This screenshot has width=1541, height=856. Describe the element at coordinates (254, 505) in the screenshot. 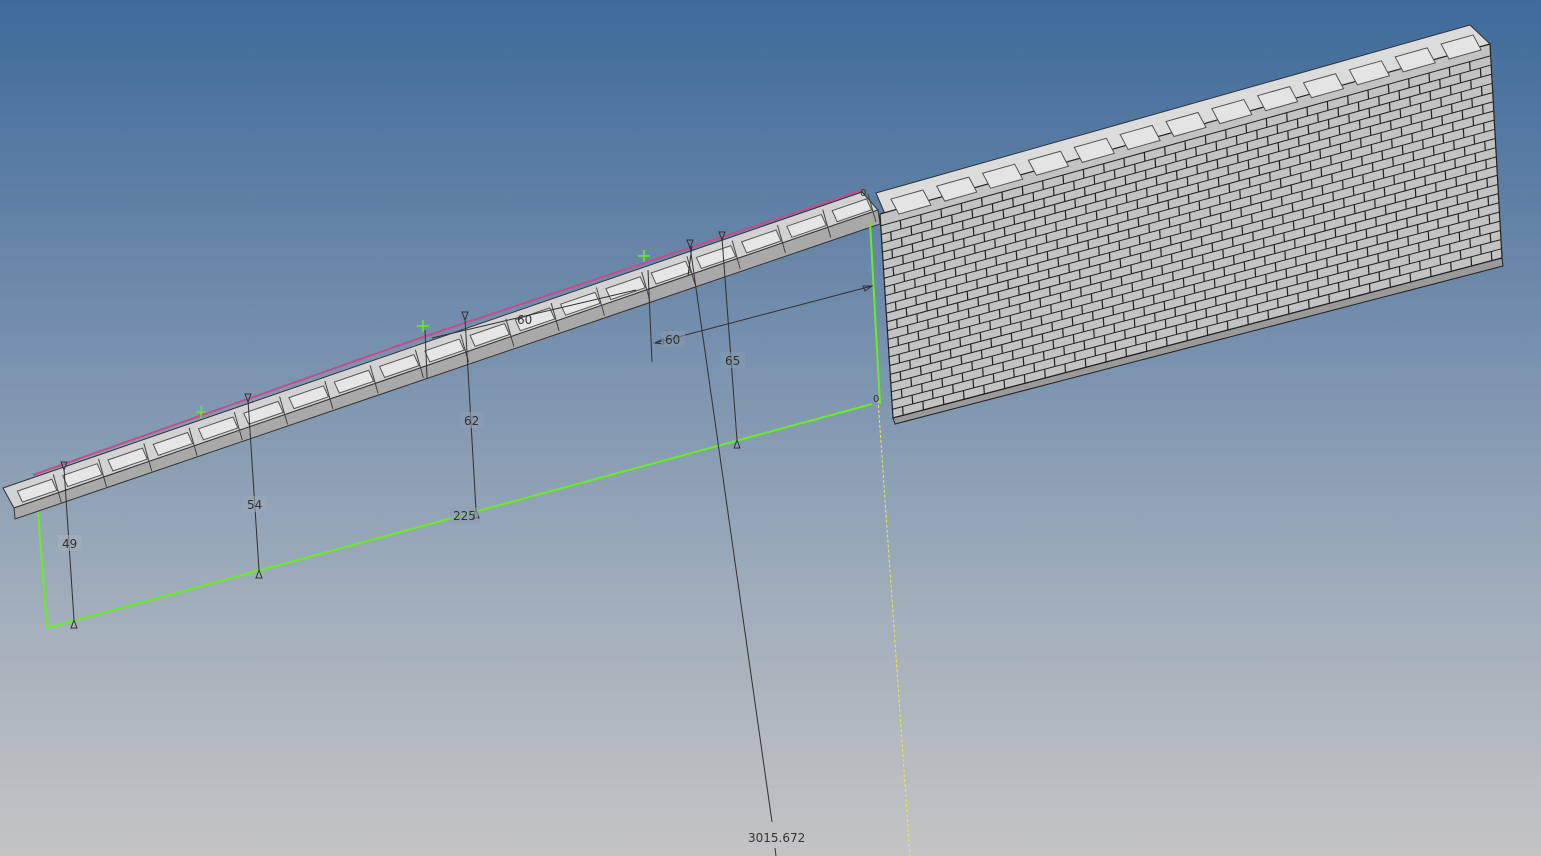

I see `dimension-54-label: 54` at that location.